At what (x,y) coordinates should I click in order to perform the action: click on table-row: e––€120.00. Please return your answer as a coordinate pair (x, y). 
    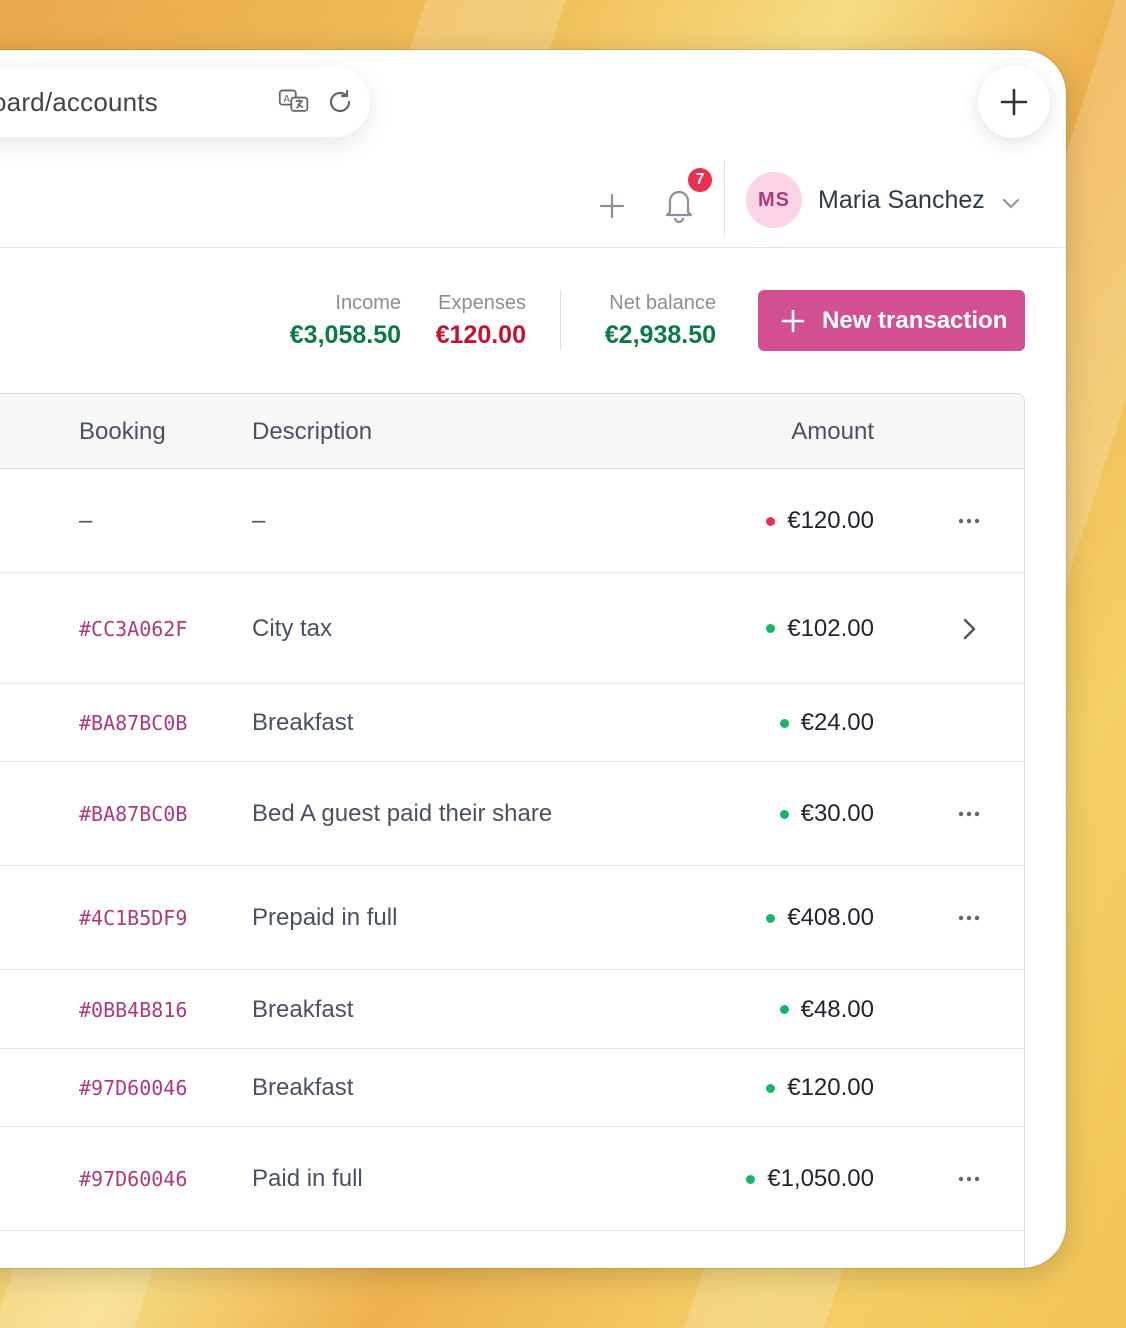
    Looking at the image, I should click on (512, 521).